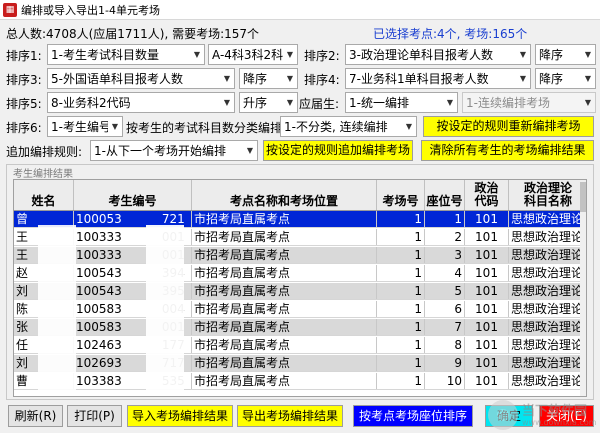 The width and height of the screenshot is (600, 433). I want to click on id-prefix: 100583, so click(99, 309).